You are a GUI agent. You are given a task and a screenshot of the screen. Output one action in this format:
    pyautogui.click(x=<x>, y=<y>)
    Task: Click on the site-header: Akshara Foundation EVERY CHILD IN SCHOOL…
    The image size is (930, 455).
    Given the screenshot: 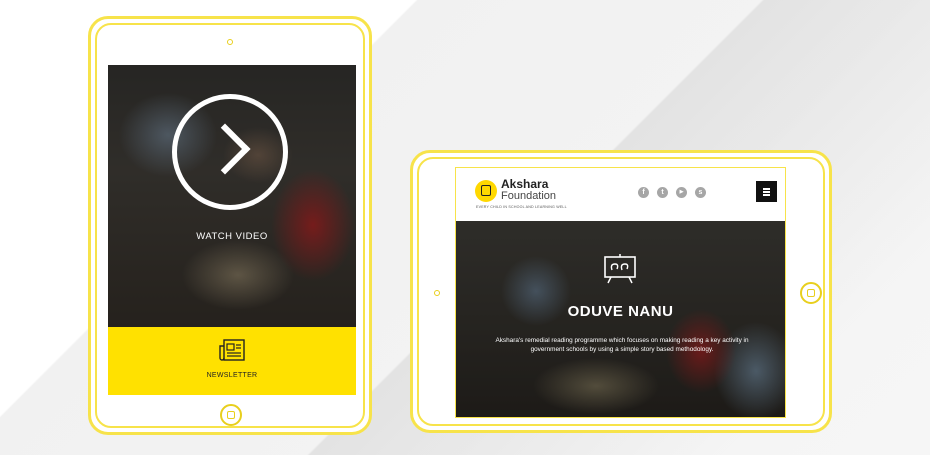 What is the action you would take?
    pyautogui.click(x=620, y=194)
    